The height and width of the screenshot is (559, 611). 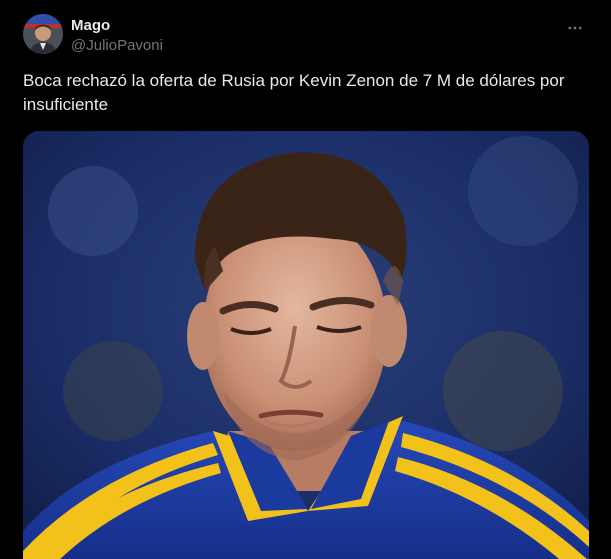 I want to click on author-display-name: Mago, so click(x=117, y=26).